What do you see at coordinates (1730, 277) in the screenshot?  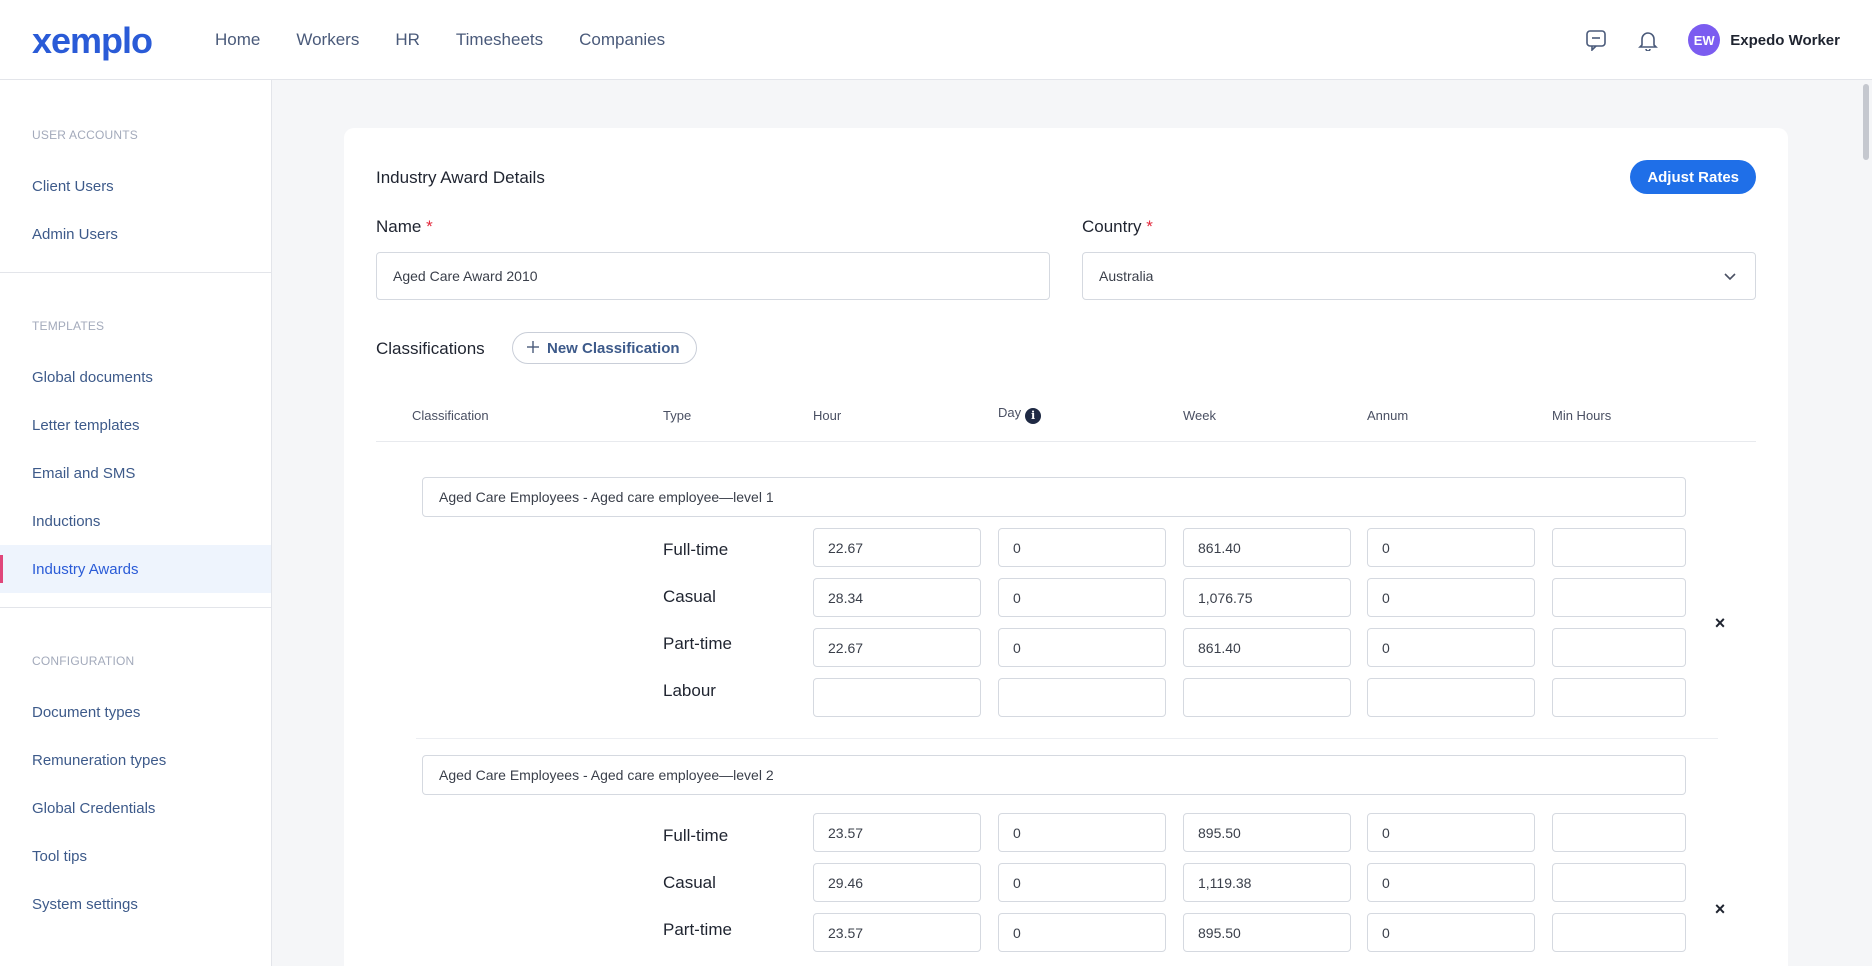 I see `chevron-down-icon` at bounding box center [1730, 277].